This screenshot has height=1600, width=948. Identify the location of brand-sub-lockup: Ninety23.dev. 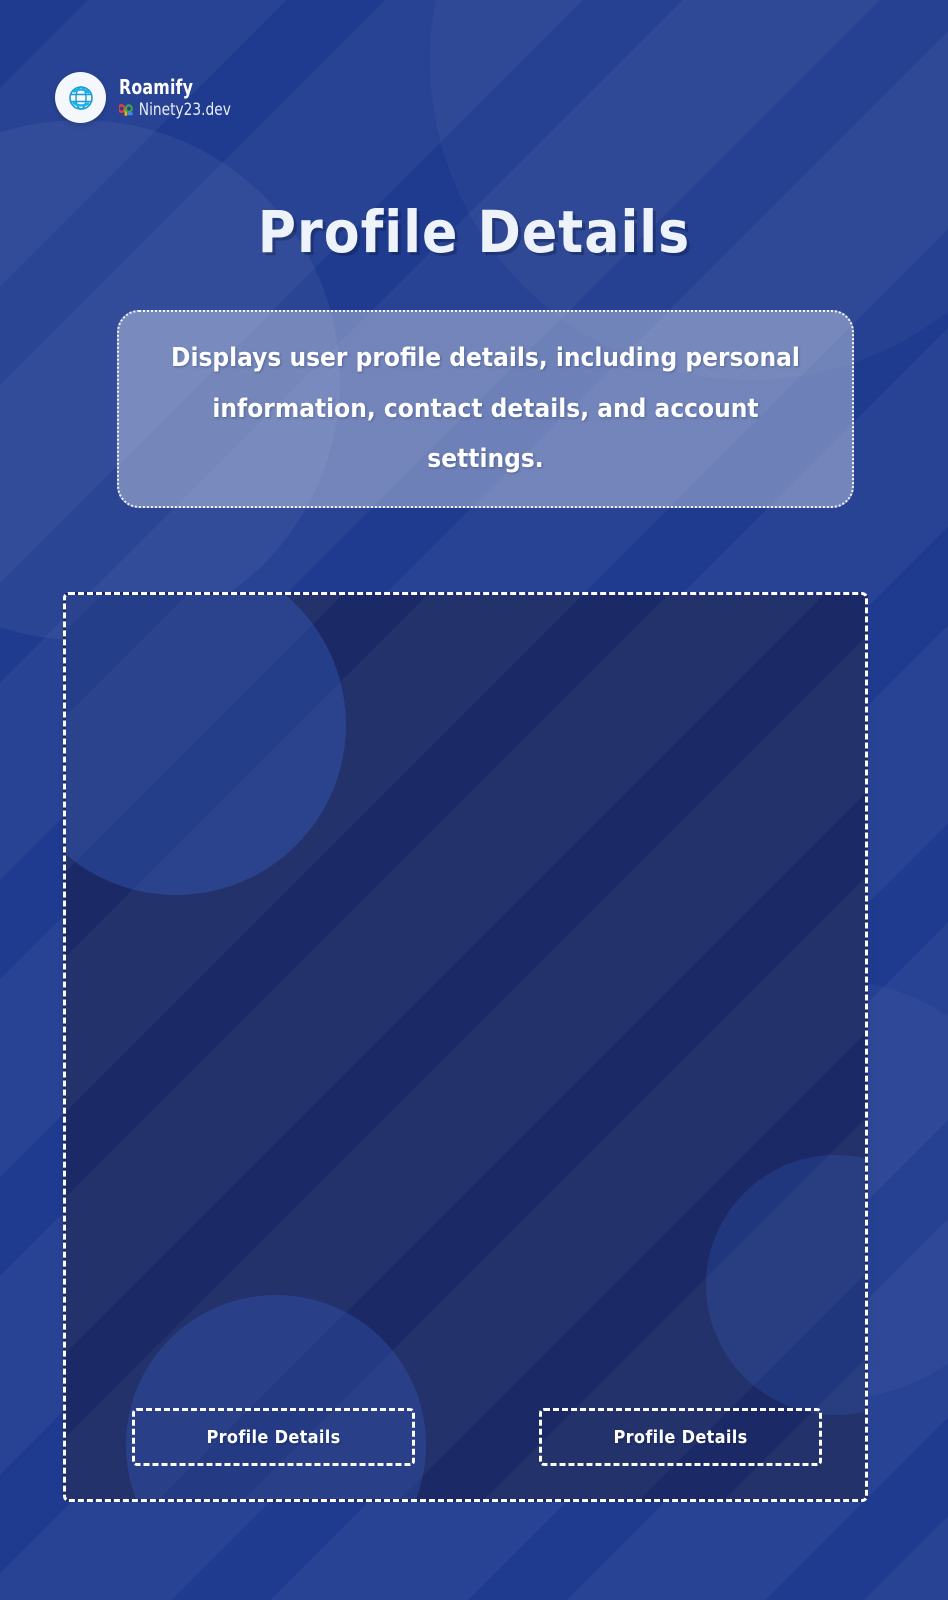
(175, 110).